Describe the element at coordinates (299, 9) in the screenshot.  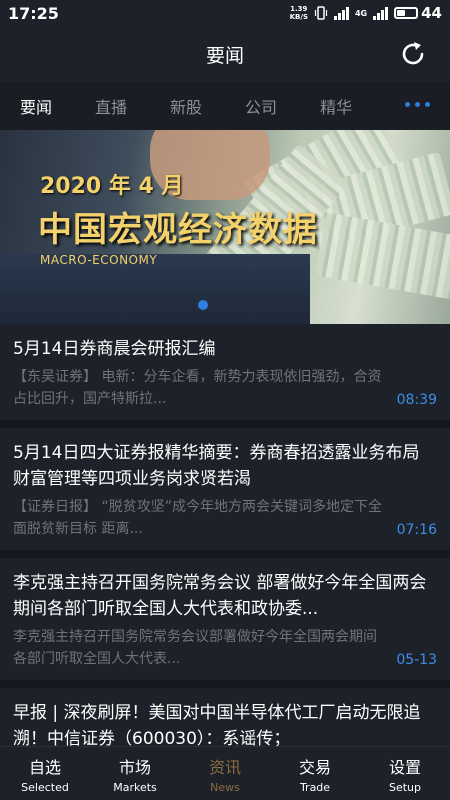
I see `net-speed-value: 1.39` at that location.